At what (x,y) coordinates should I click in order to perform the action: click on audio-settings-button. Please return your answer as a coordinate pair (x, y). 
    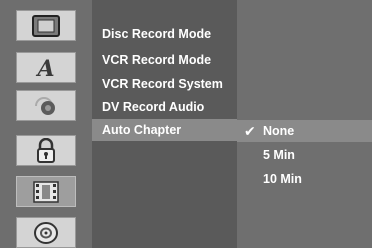
    Looking at the image, I should click on (46, 105).